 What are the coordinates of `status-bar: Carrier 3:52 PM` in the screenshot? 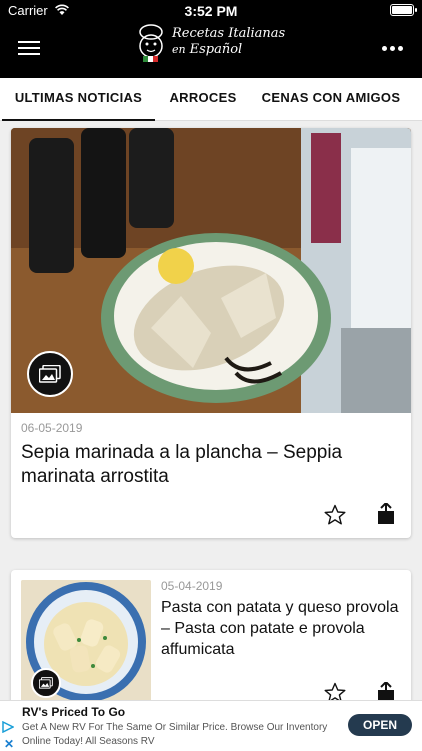 It's located at (211, 11).